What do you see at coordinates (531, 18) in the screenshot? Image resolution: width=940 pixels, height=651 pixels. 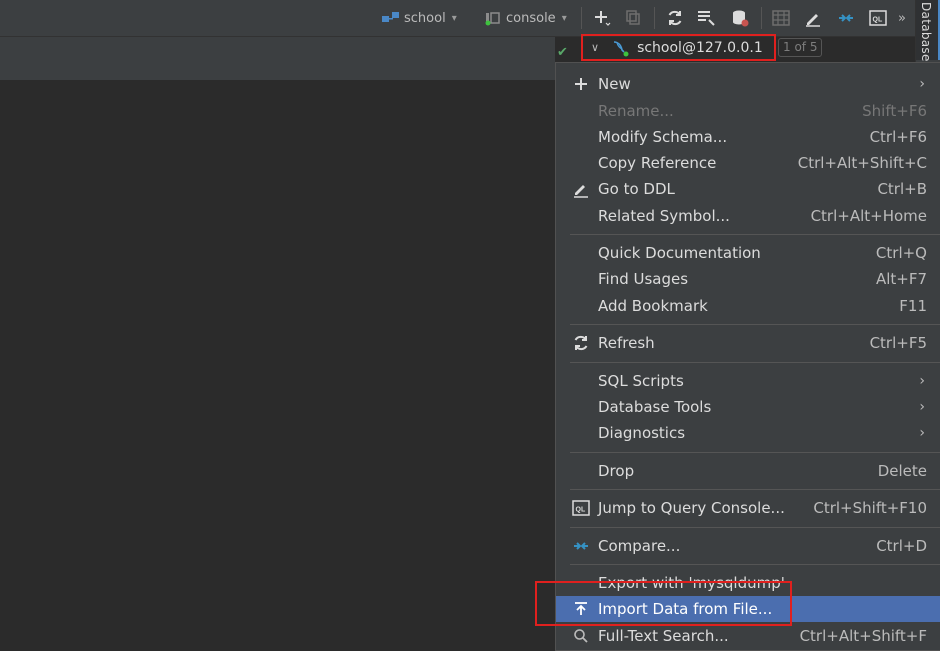 I see `console-label: console` at bounding box center [531, 18].